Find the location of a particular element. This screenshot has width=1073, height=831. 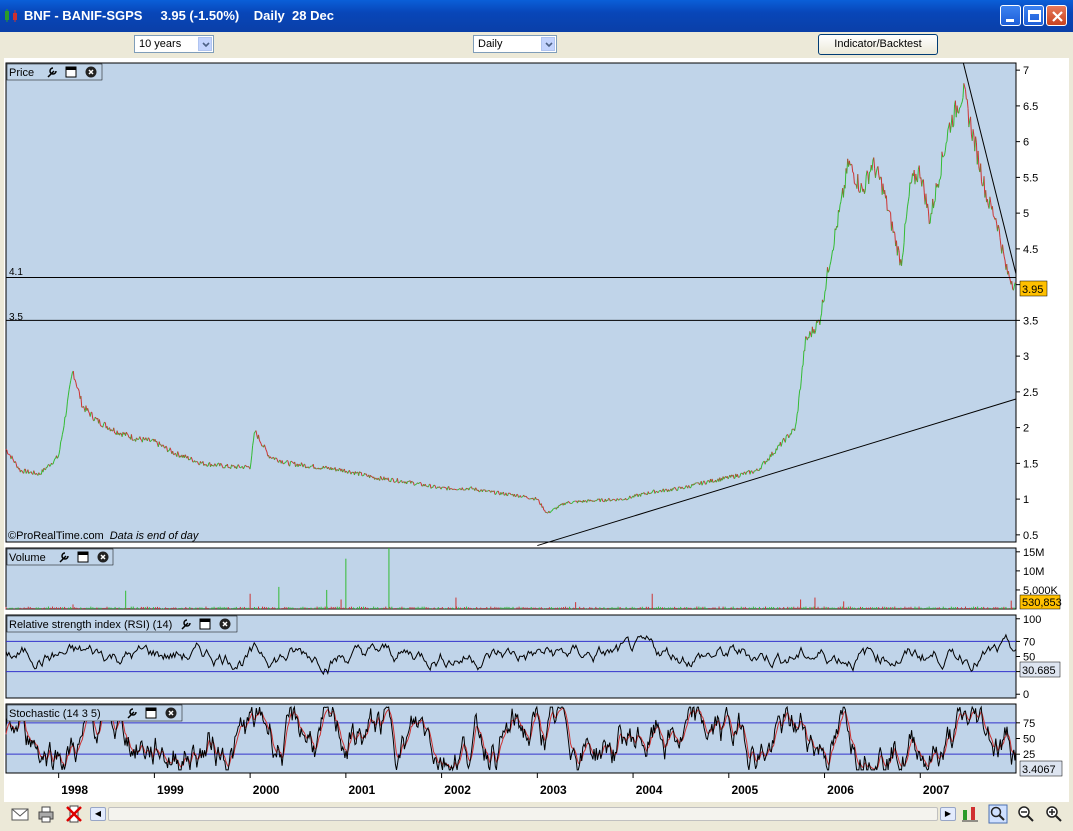

price-y-tick-label: 5.5 is located at coordinates (1030, 178).